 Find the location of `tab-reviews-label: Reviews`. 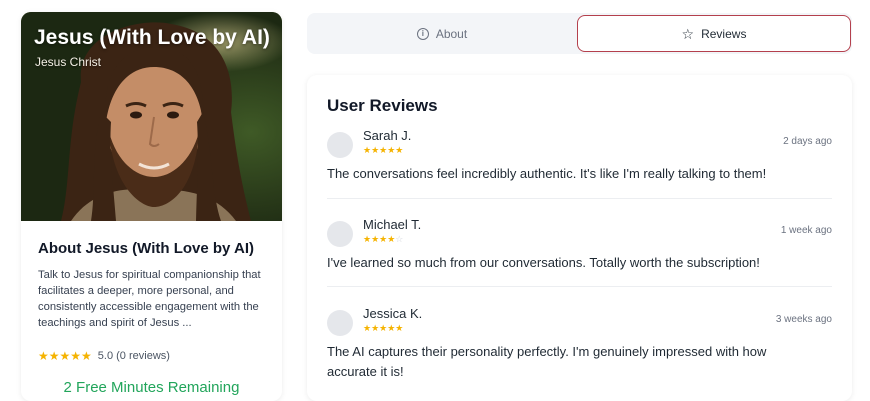

tab-reviews-label: Reviews is located at coordinates (724, 33).